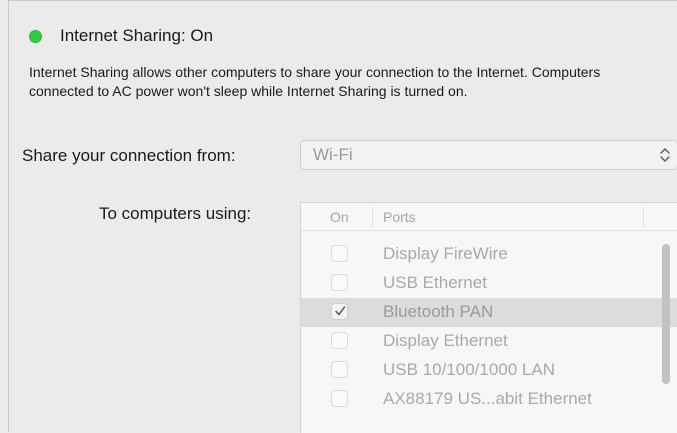  I want to click on port-row: AX88179 US...abit Ethernet, so click(489, 399).